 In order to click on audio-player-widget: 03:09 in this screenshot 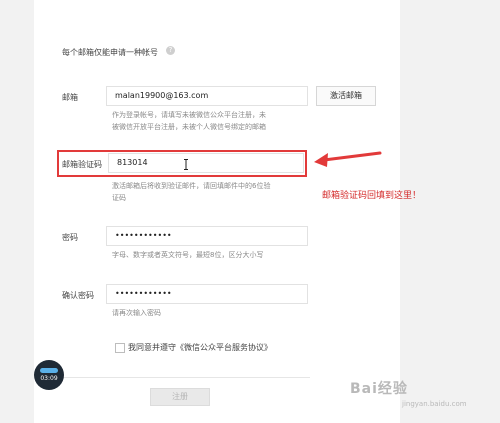, I will do `click(49, 375)`.